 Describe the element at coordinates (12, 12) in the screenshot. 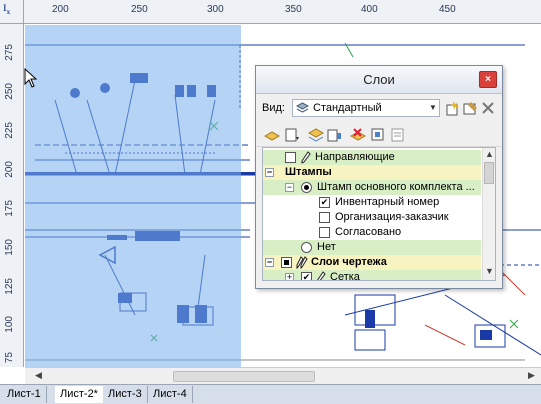

I see `ruler-origin-icon: Ix` at that location.